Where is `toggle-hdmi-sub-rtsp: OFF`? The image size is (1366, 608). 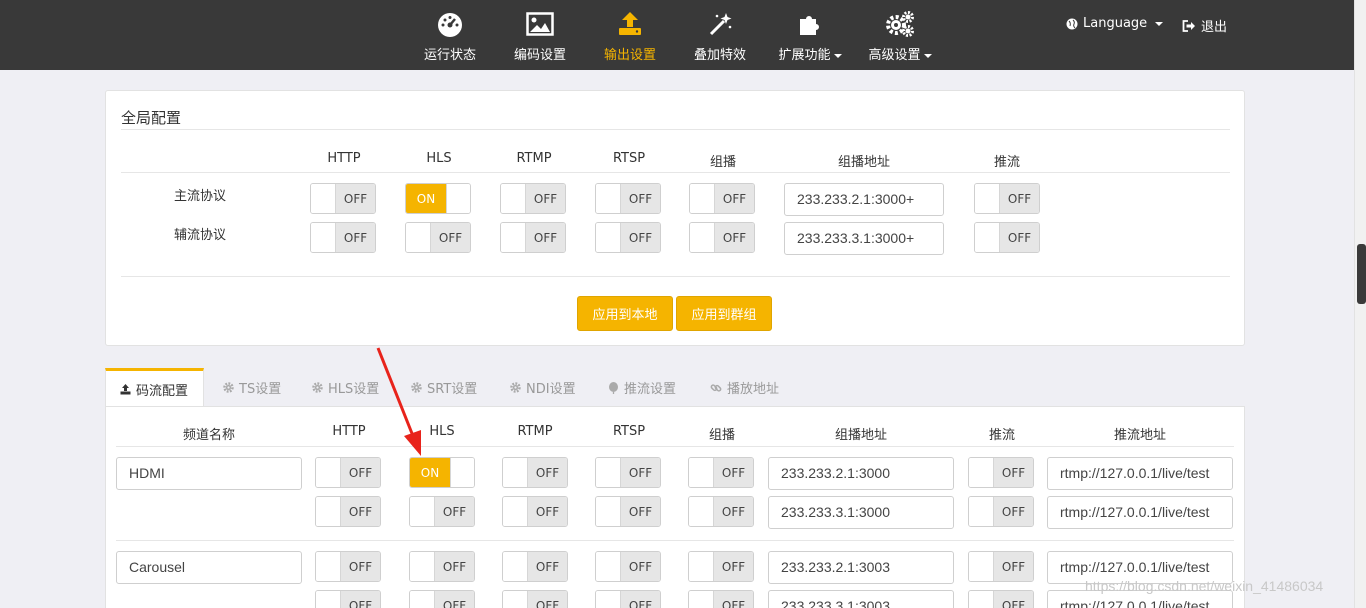
toggle-hdmi-sub-rtsp: OFF is located at coordinates (628, 511).